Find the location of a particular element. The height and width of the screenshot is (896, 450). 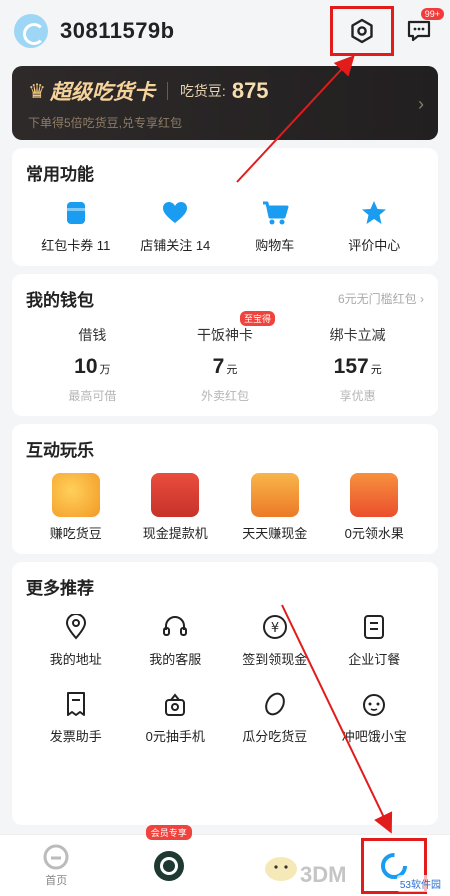

more-item-checkin: ¥ 签到领现金 is located at coordinates (275, 639).